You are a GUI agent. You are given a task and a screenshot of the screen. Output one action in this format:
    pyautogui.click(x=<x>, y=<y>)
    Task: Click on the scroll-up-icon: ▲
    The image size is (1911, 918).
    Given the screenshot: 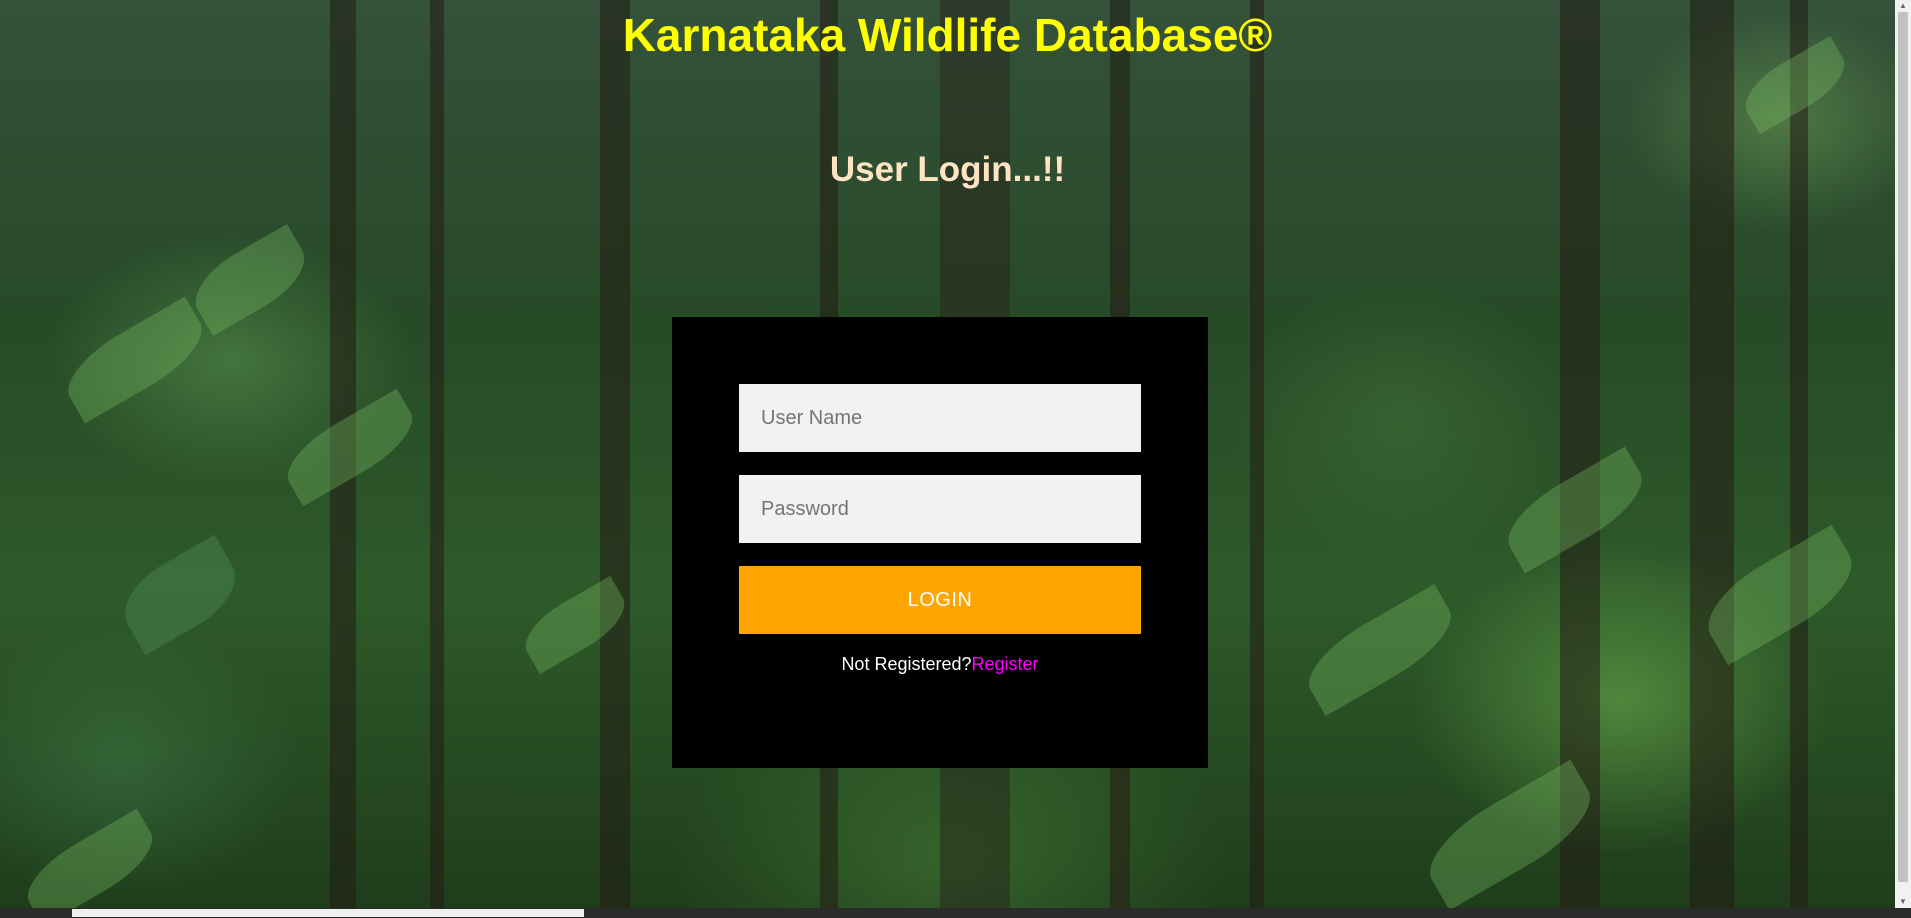 What is the action you would take?
    pyautogui.click(x=1903, y=6)
    